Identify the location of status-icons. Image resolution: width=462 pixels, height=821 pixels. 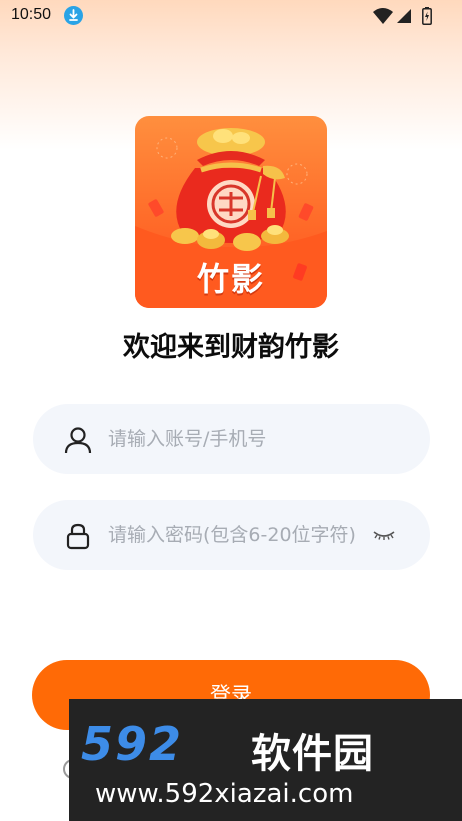
(402, 16).